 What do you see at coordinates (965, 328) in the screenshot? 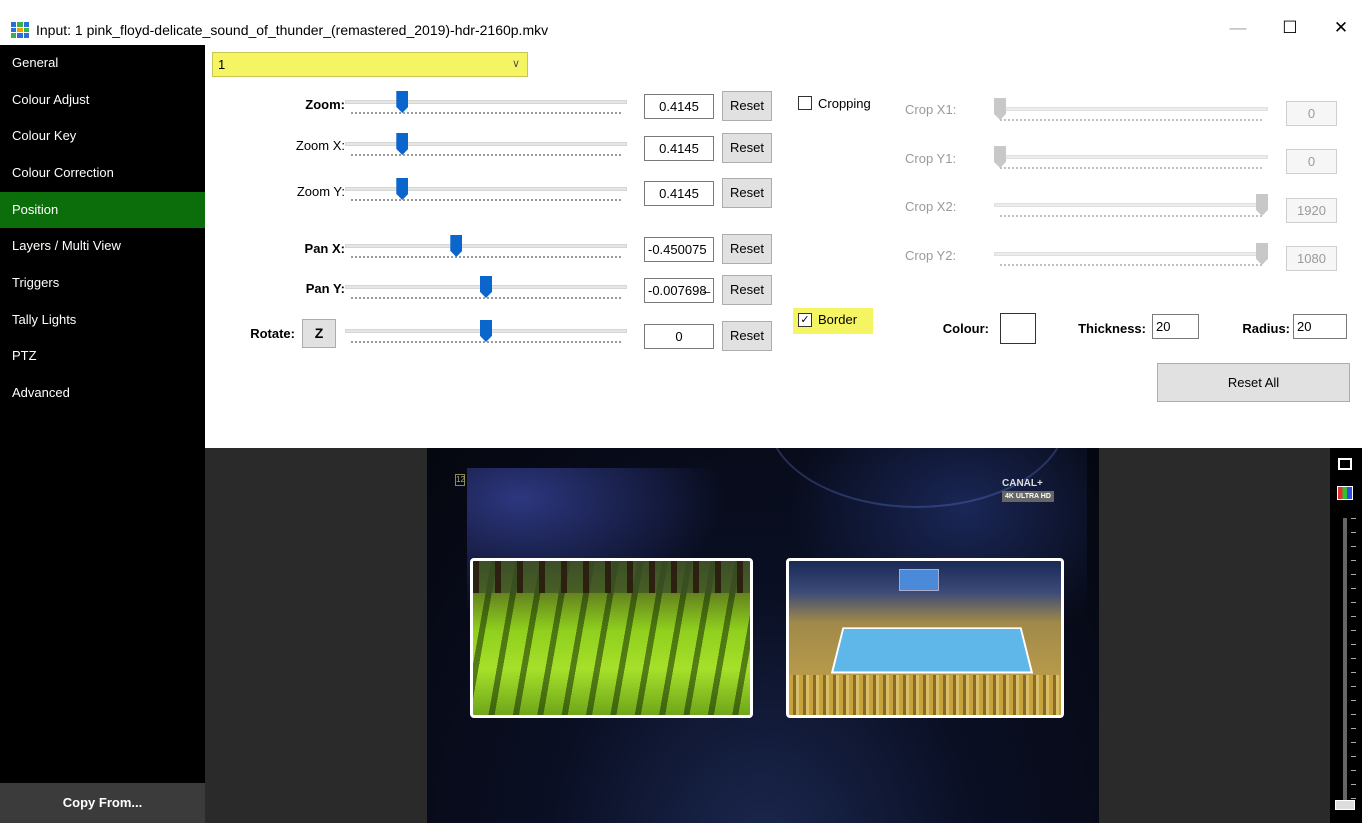
I see `colour-label: Colour:` at bounding box center [965, 328].